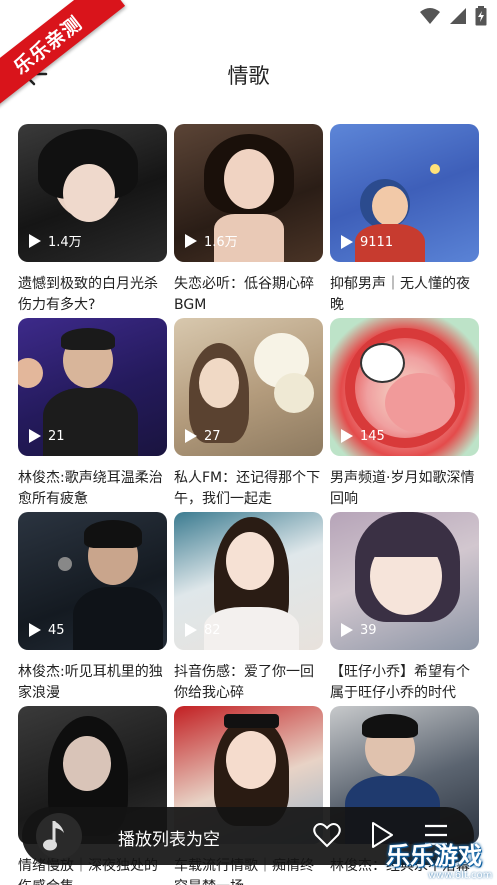 The height and width of the screenshot is (885, 497). What do you see at coordinates (404, 193) in the screenshot?
I see `playlist-cover: 9111` at bounding box center [404, 193].